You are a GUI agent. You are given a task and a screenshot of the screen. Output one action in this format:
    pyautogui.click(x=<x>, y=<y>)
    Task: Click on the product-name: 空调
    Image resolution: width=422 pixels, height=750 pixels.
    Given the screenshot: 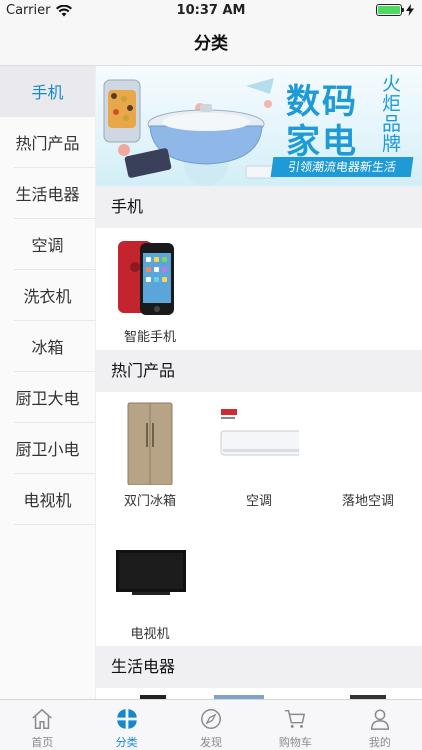 What is the action you would take?
    pyautogui.click(x=258, y=501)
    